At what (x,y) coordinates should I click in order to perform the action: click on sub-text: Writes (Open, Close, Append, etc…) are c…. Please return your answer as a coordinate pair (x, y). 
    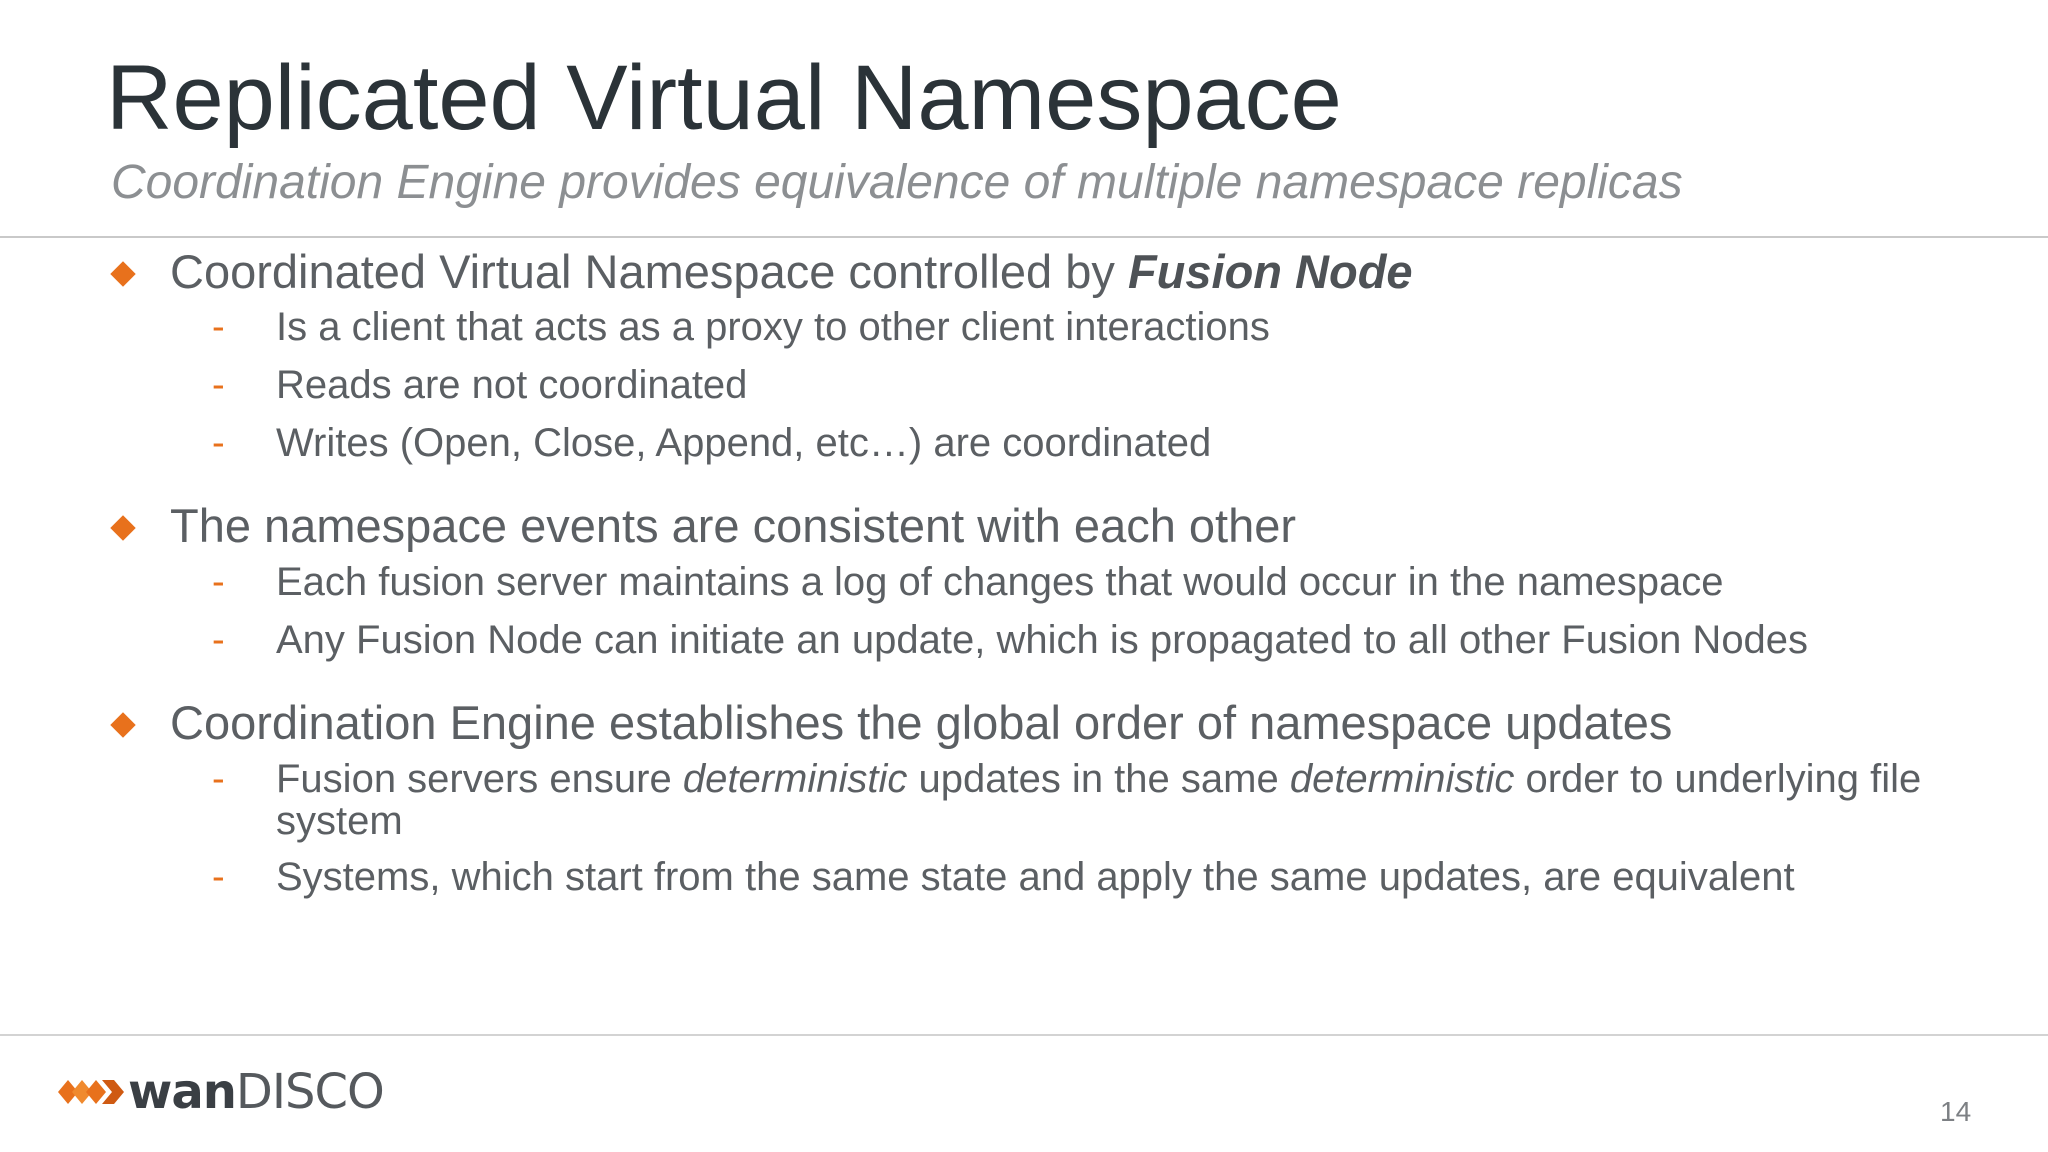
    Looking at the image, I should click on (744, 443).